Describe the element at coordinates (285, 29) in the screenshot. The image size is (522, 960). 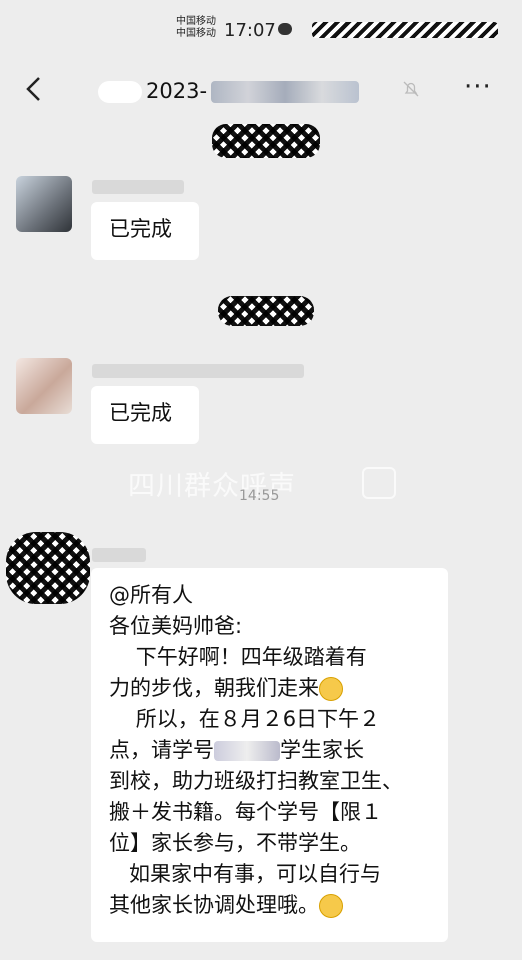
I see `notification-icon` at that location.